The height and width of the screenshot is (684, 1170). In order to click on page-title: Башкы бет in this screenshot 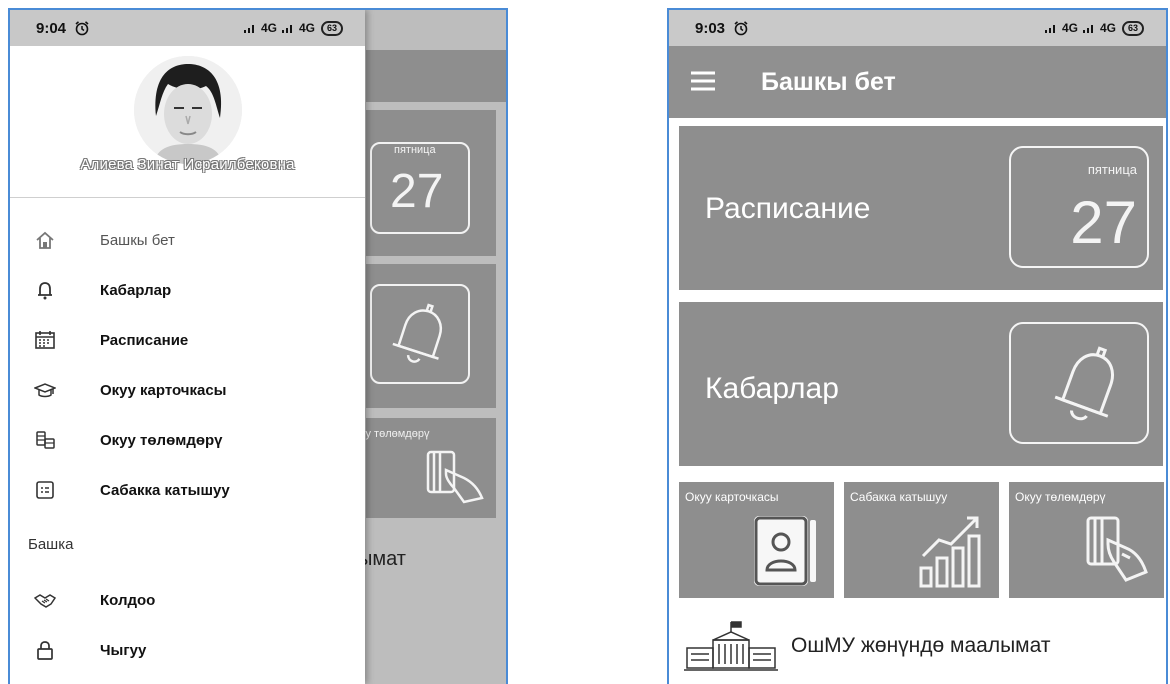, I will do `click(828, 82)`.